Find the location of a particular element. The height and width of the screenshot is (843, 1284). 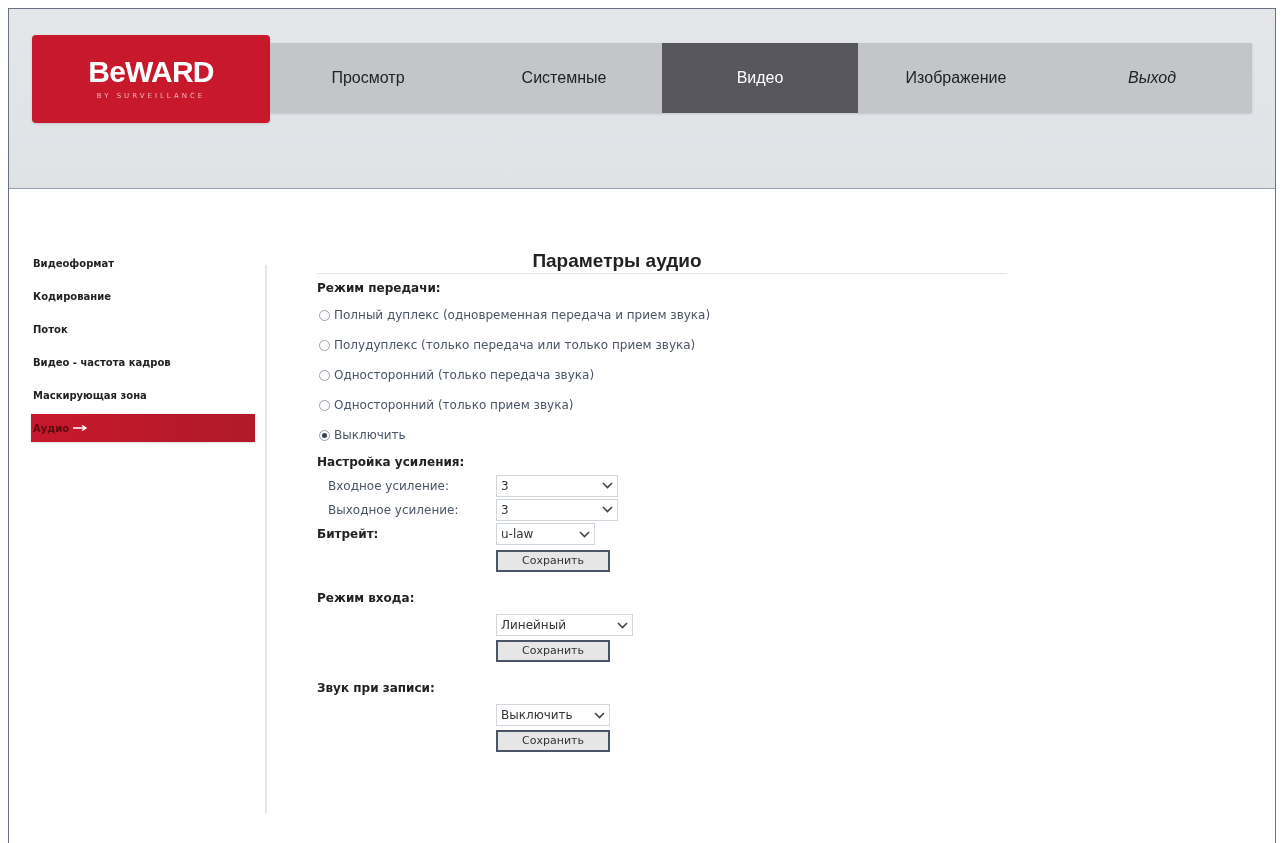

radio-option: Полный дуплекс (одновременная передача и прием звука) is located at coordinates (796, 315).